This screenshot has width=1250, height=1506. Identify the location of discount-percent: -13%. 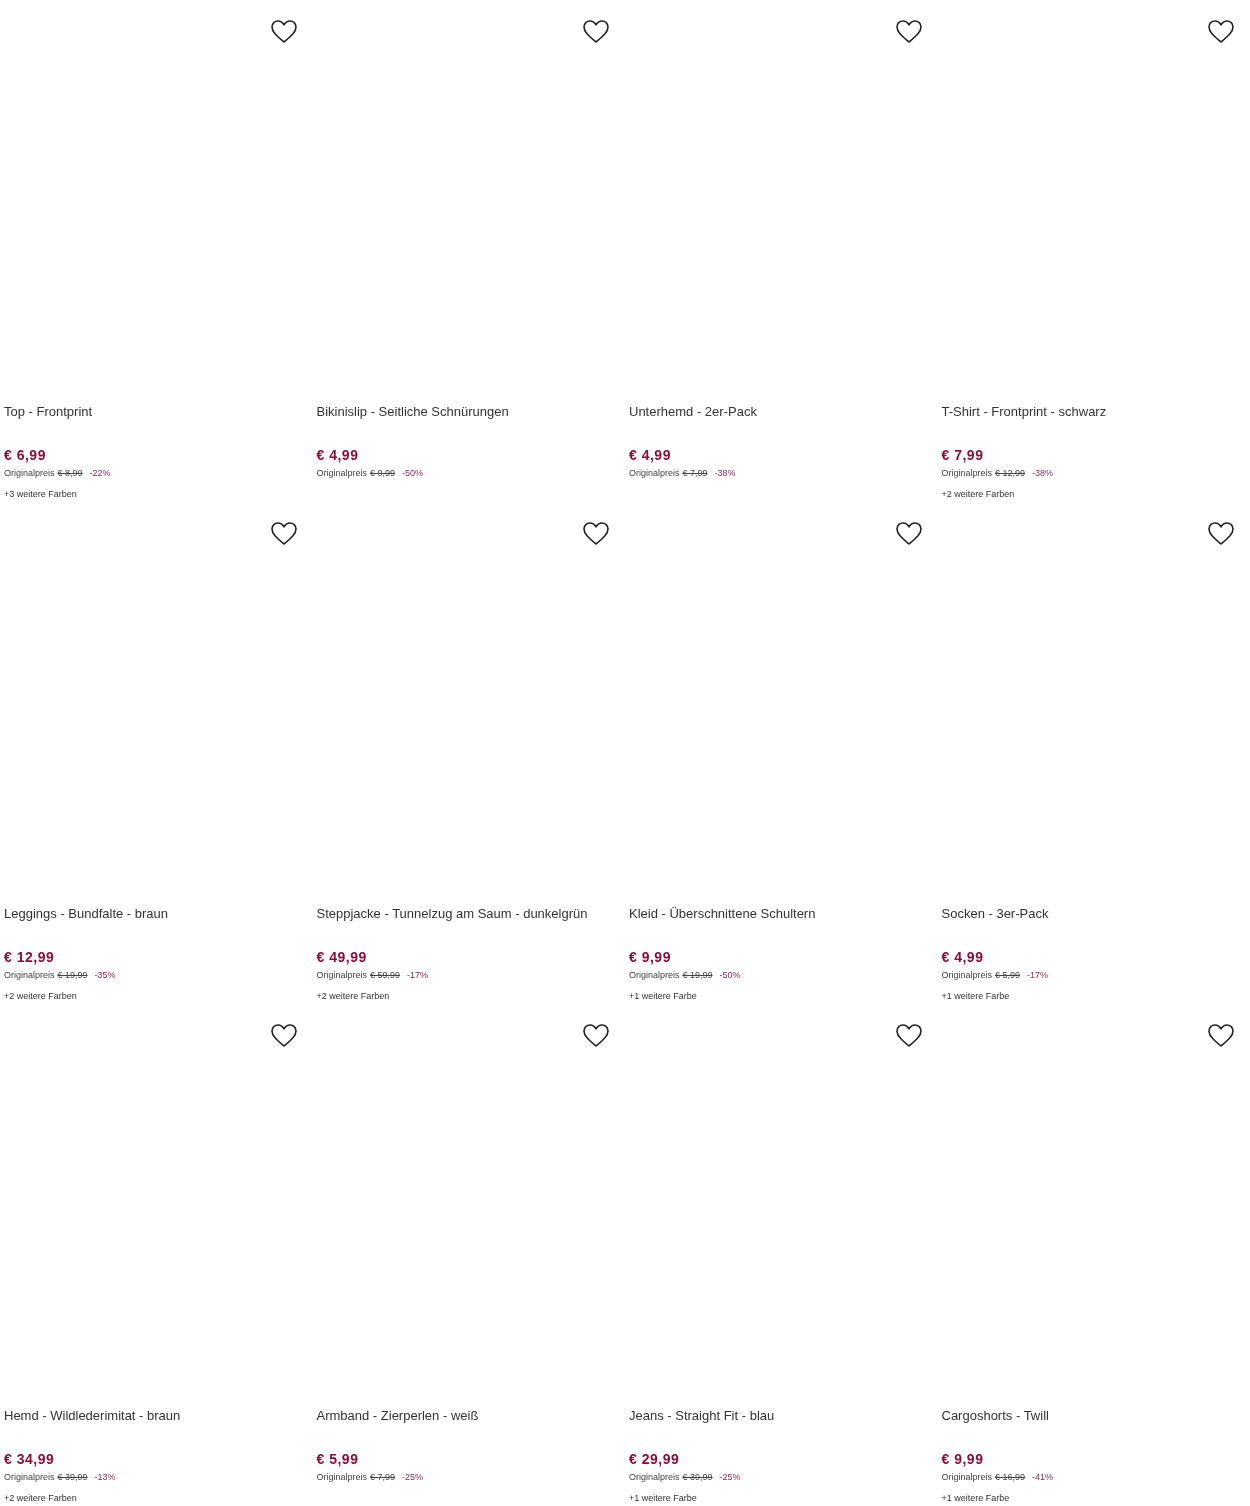
(105, 1477).